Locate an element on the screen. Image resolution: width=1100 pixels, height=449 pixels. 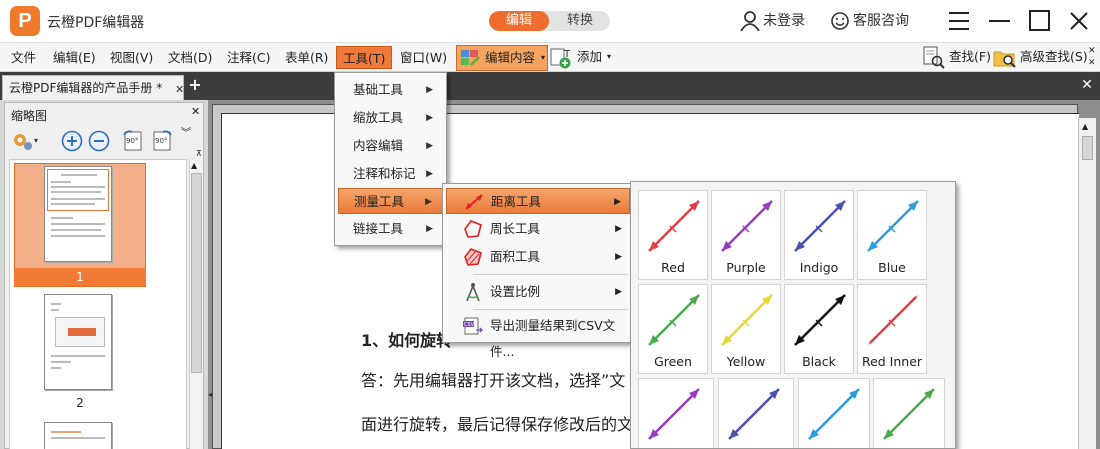
menu-view: 视图(V) is located at coordinates (131, 57).